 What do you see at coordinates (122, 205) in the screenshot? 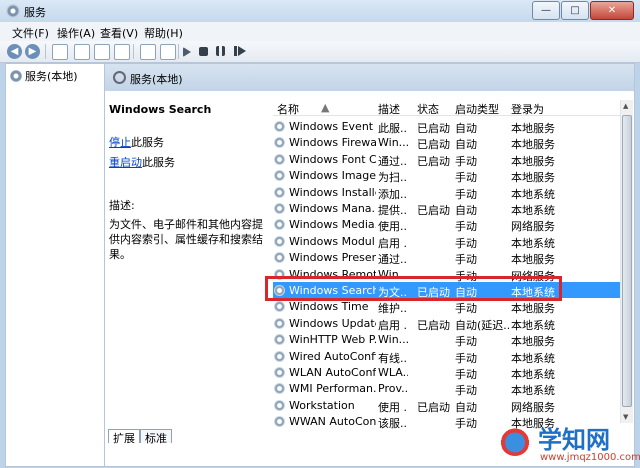
I see `description-label: 描述:` at bounding box center [122, 205].